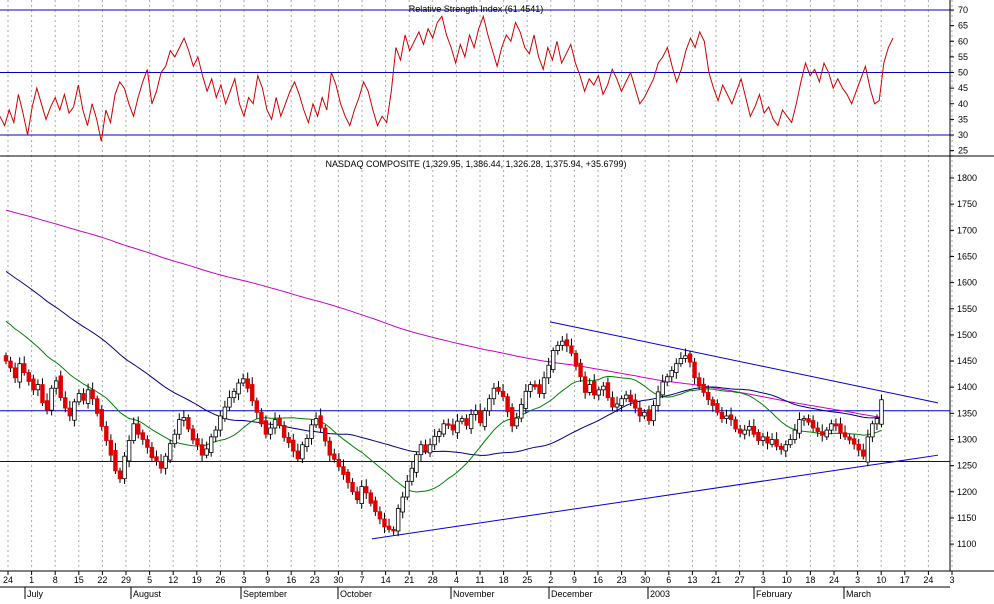 The image size is (994, 604). Describe the element at coordinates (963, 119) in the screenshot. I see `rsi-tick-label: 35` at that location.